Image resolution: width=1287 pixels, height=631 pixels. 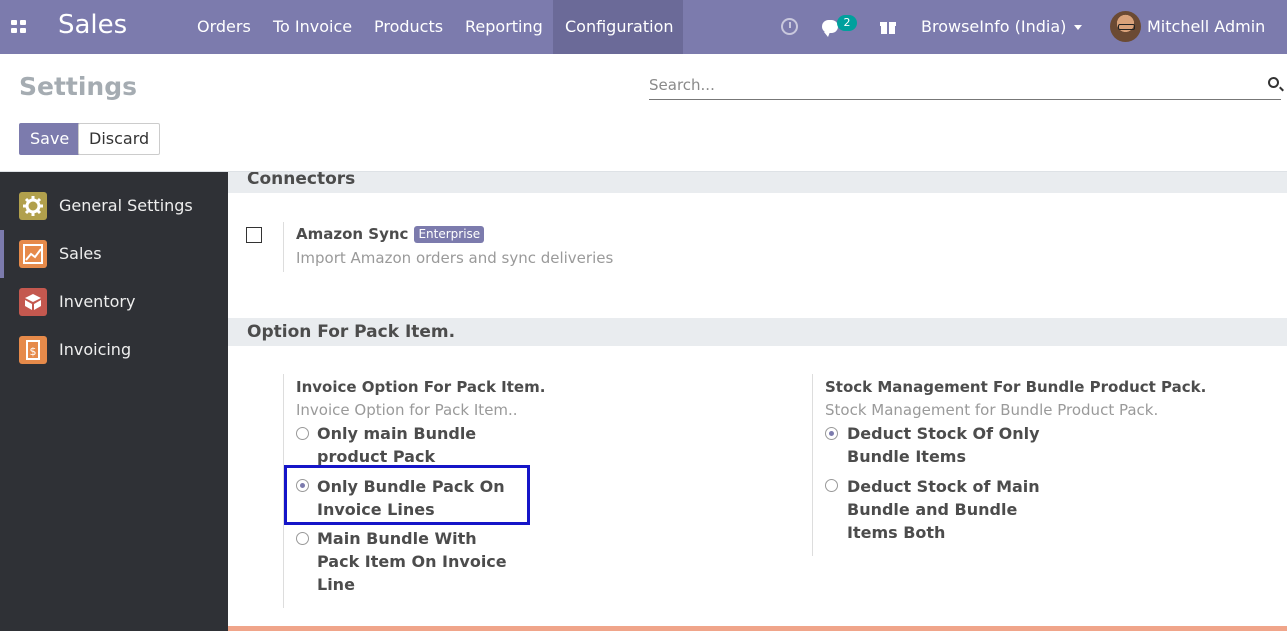 What do you see at coordinates (757, 332) in the screenshot?
I see `section-header-pack: Option For Pack Item.` at bounding box center [757, 332].